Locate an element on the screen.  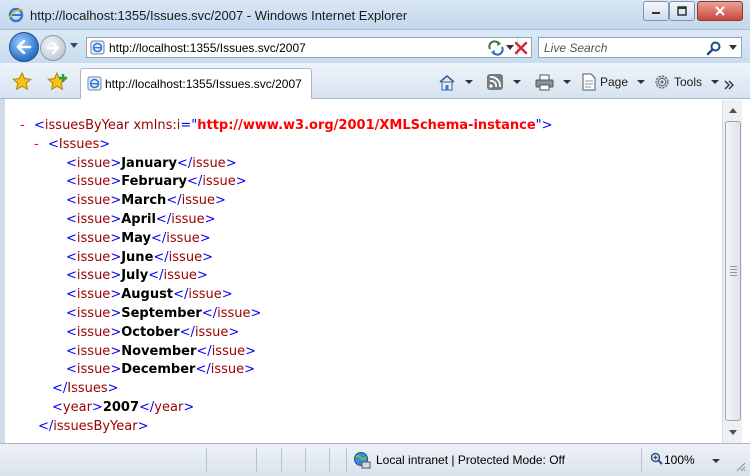
xml-issue-line: <issue>October</issue> is located at coordinates (153, 332).